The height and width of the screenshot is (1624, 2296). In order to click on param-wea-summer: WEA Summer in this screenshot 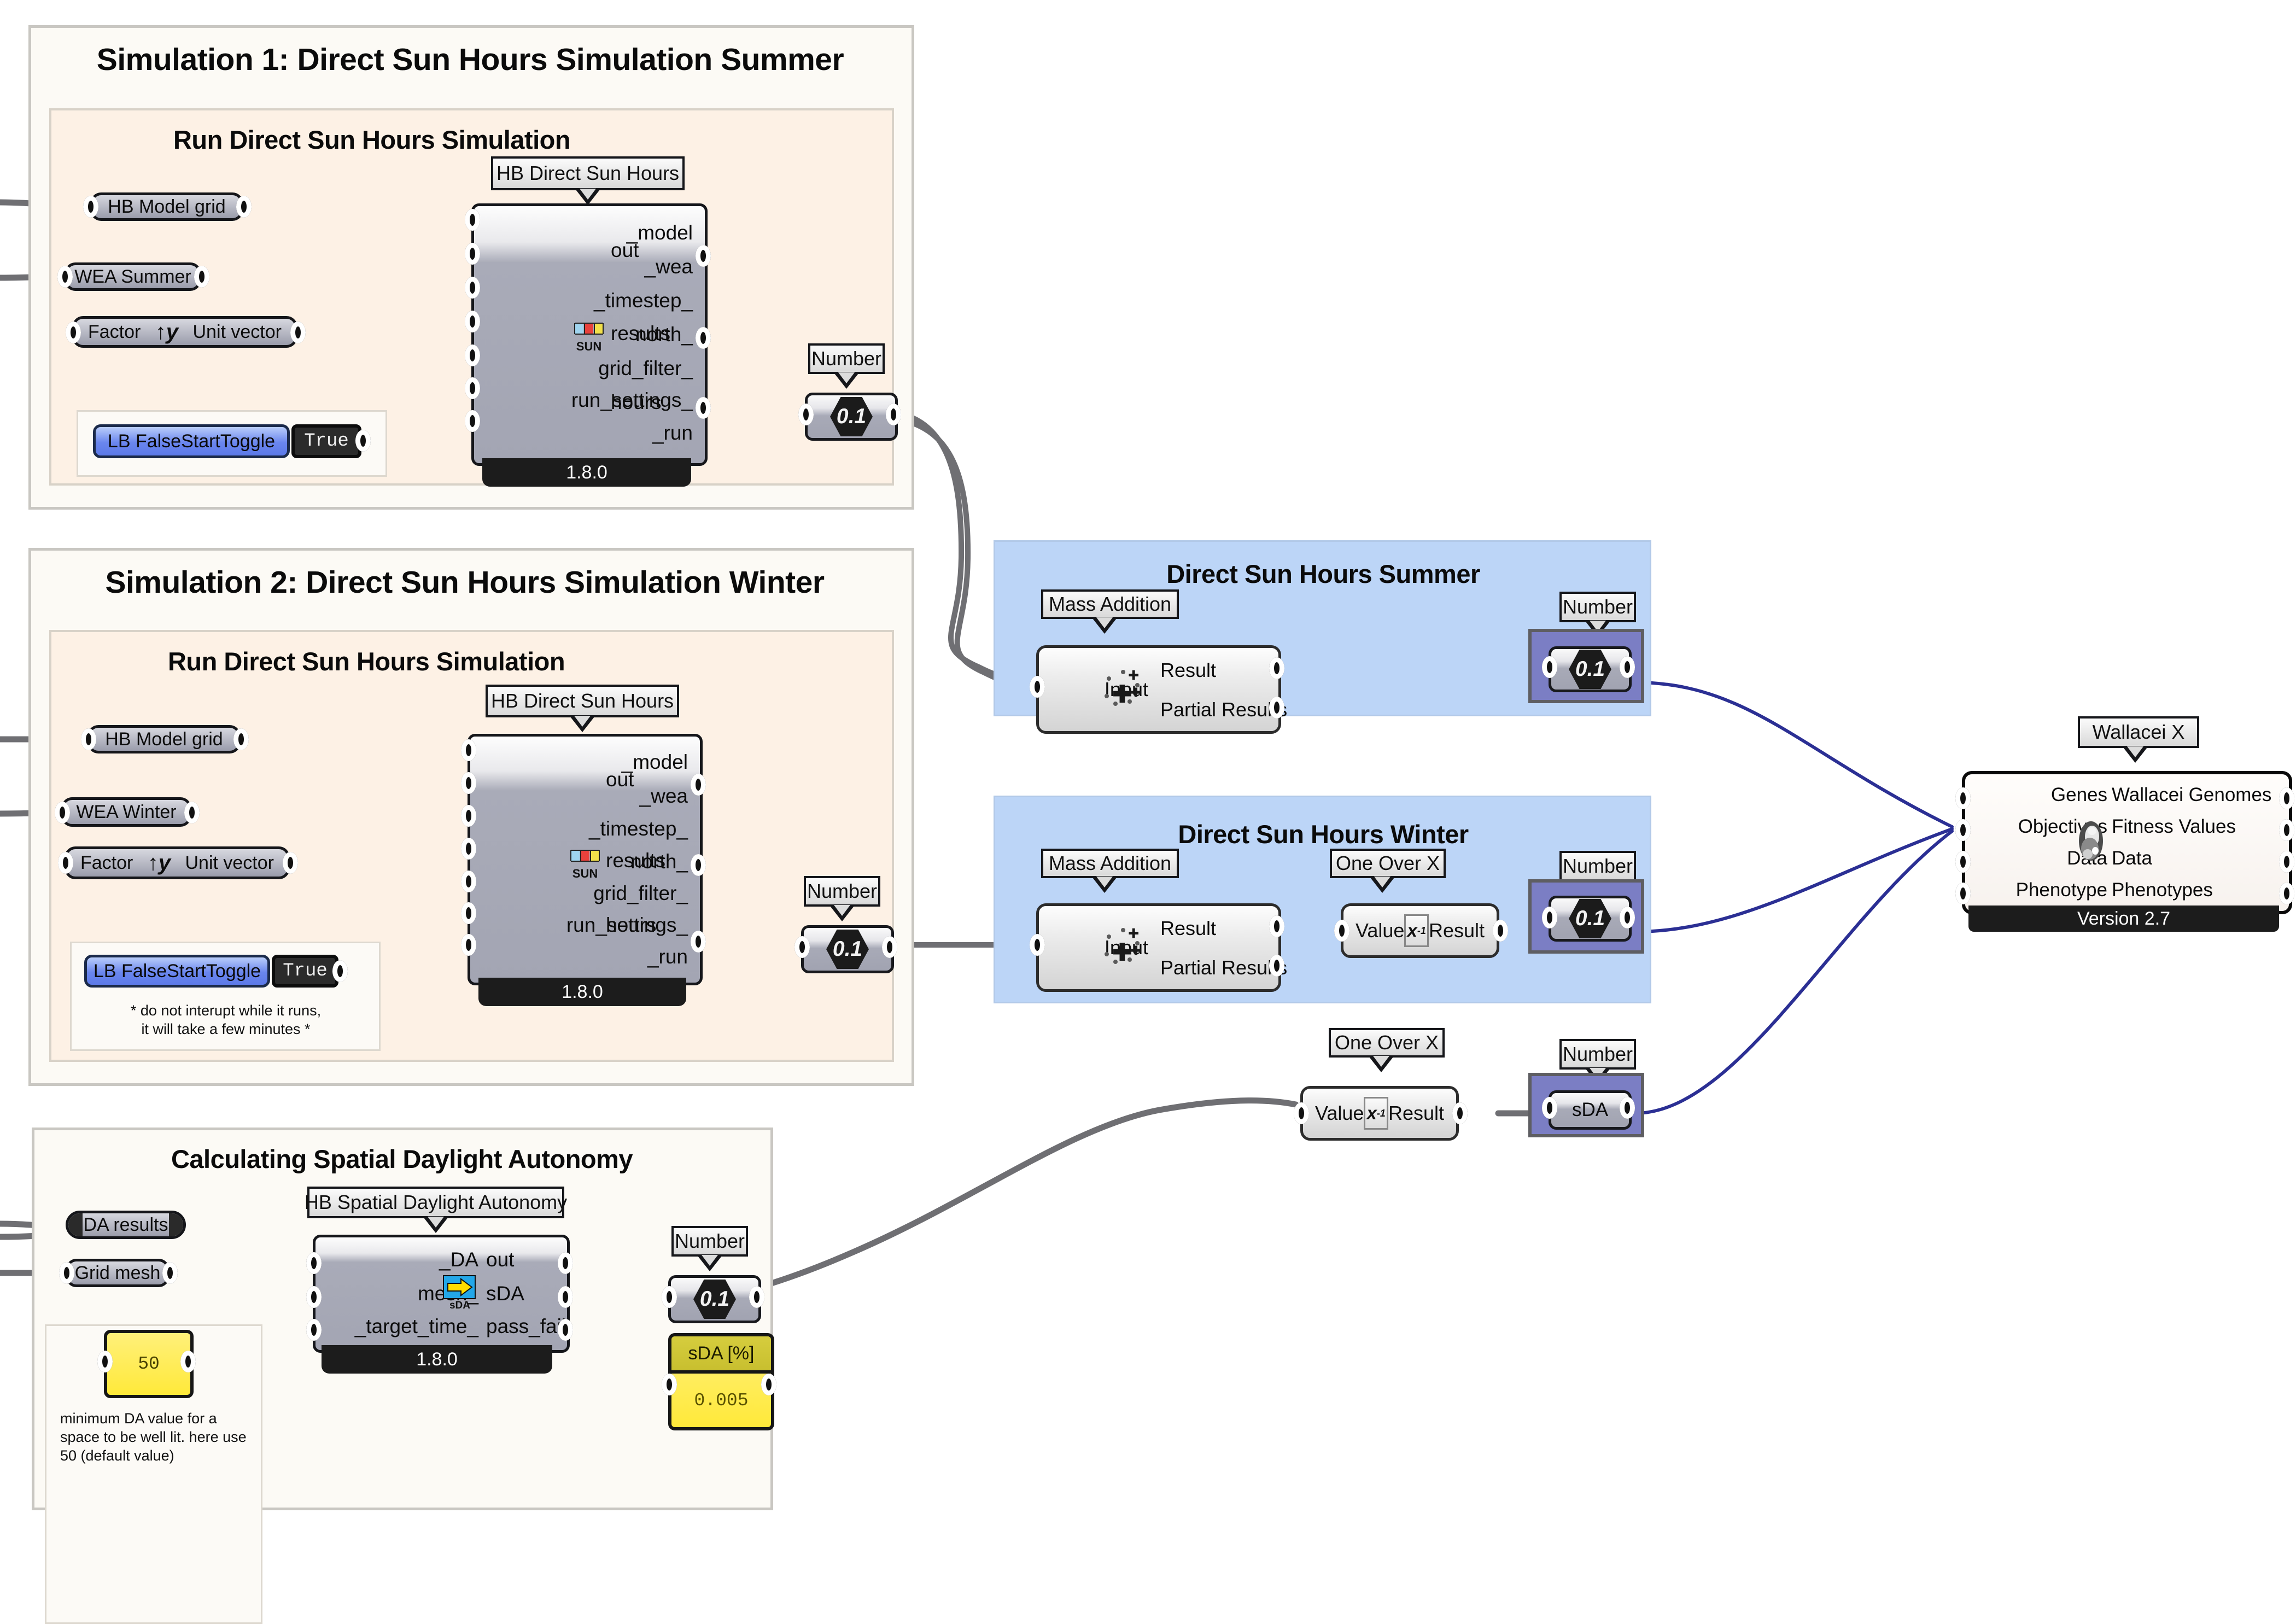, I will do `click(133, 276)`.